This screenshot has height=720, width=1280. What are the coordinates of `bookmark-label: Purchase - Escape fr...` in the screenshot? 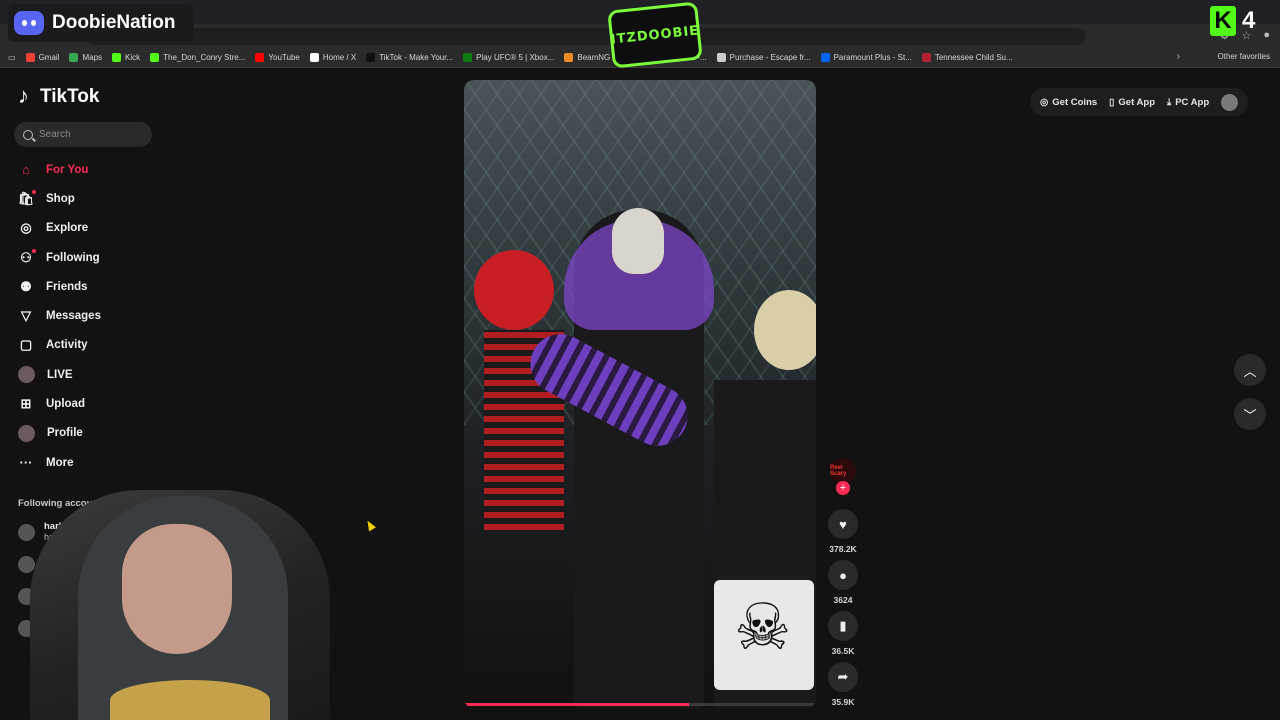 It's located at (770, 57).